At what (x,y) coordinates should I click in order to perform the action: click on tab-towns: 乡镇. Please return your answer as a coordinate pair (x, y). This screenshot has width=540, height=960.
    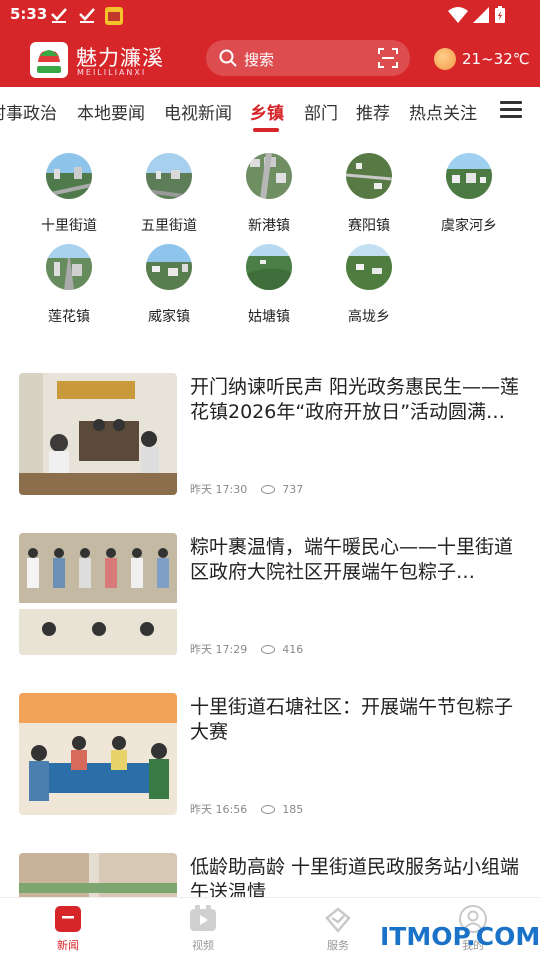
    Looking at the image, I should click on (267, 111).